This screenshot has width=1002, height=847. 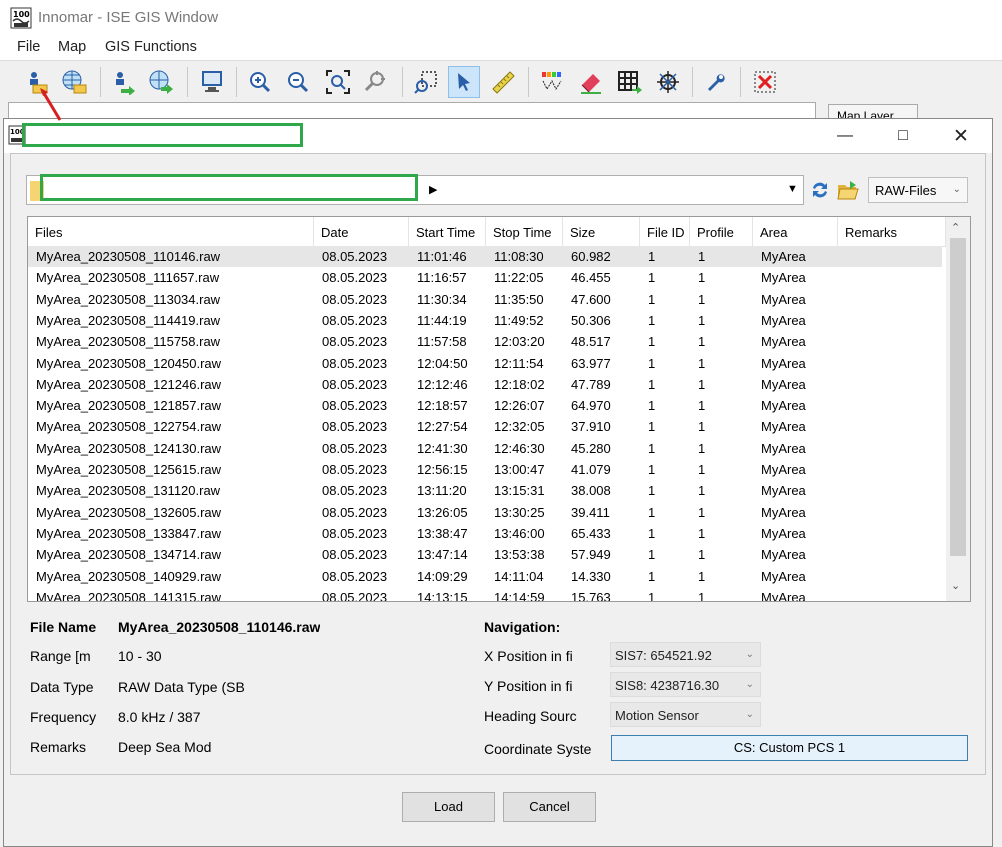 I want to click on import-icon, so click(x=124, y=82).